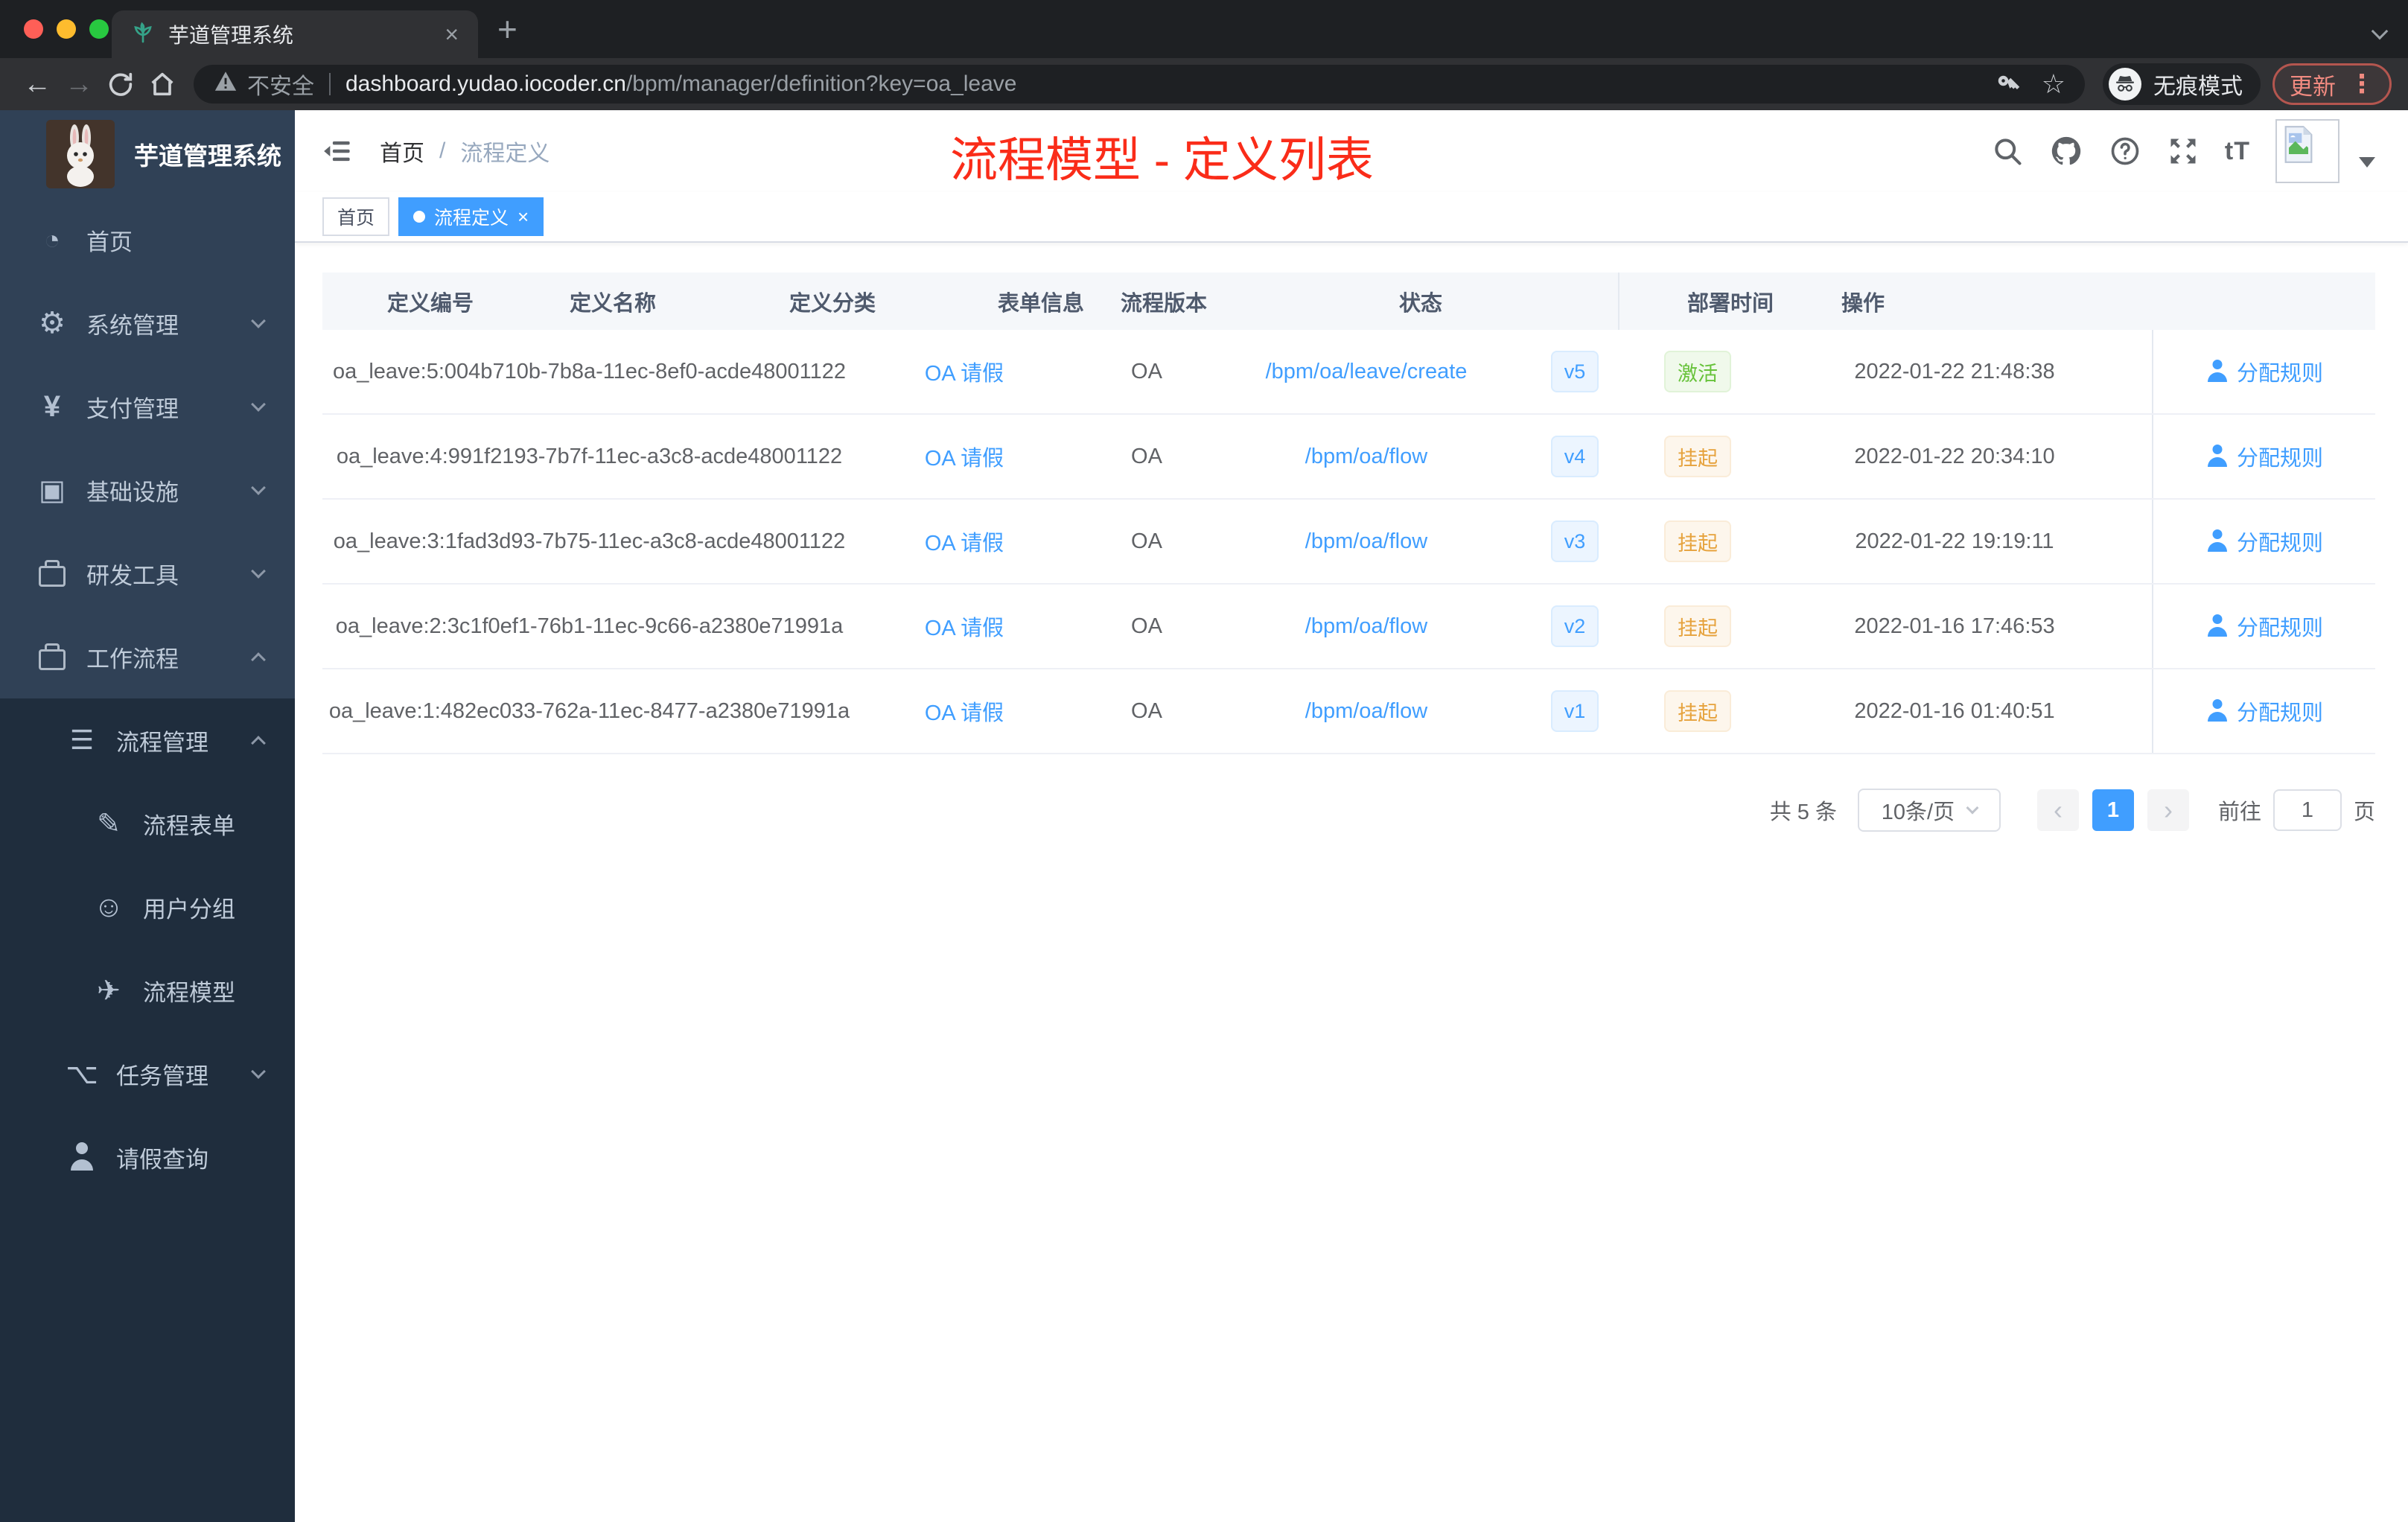 This screenshot has width=2408, height=1522. I want to click on help-icon, so click(2125, 151).